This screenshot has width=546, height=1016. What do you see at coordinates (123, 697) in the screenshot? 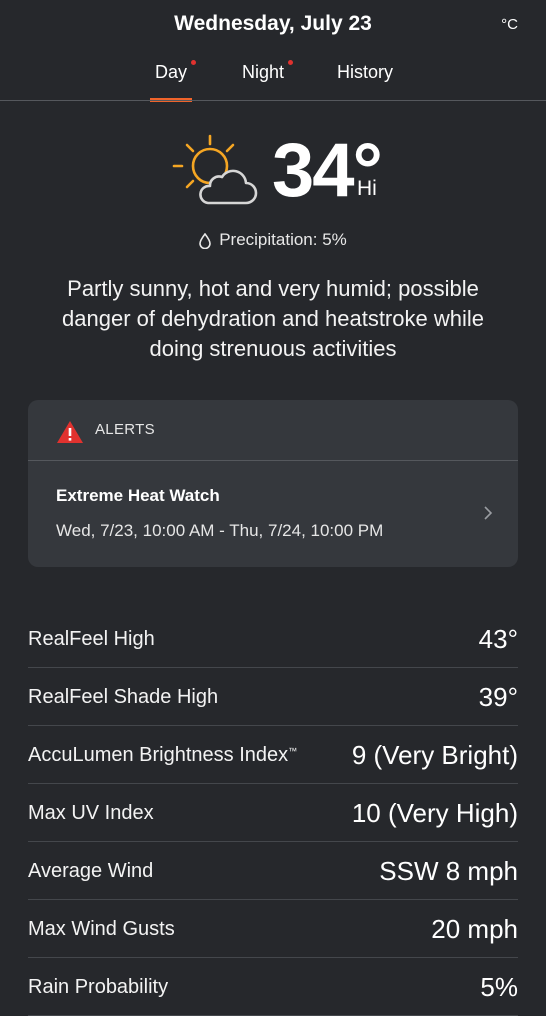
I see `detail-label: RealFeel Shade High` at bounding box center [123, 697].